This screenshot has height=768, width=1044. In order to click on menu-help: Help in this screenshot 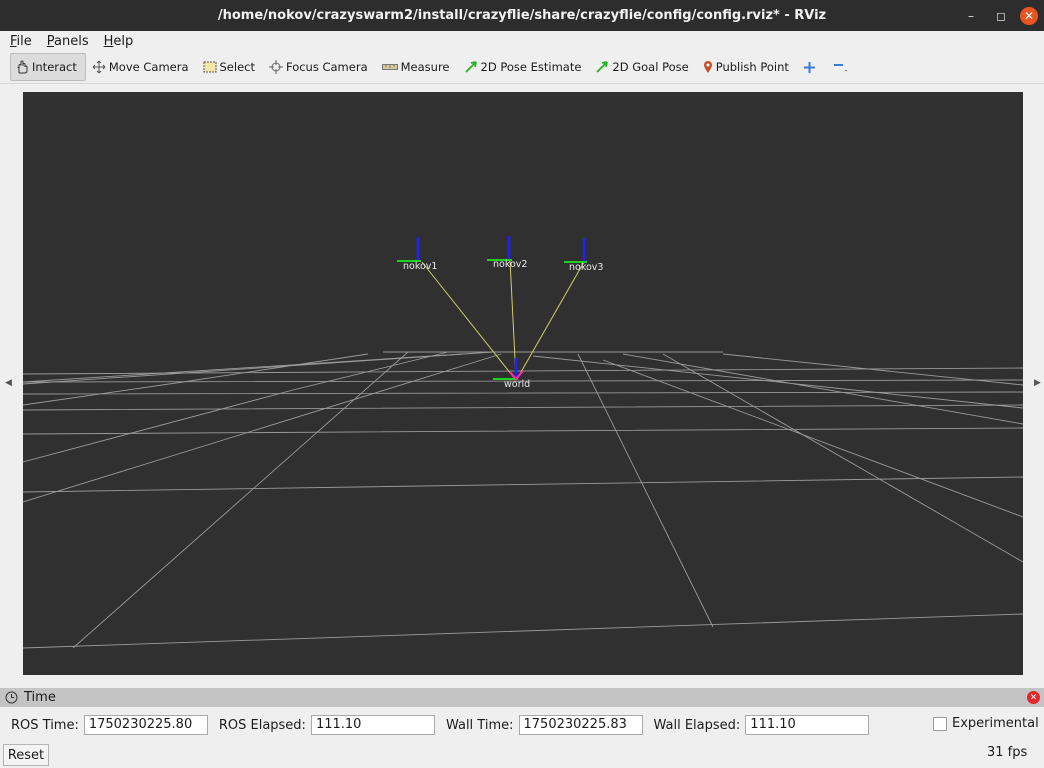, I will do `click(116, 41)`.